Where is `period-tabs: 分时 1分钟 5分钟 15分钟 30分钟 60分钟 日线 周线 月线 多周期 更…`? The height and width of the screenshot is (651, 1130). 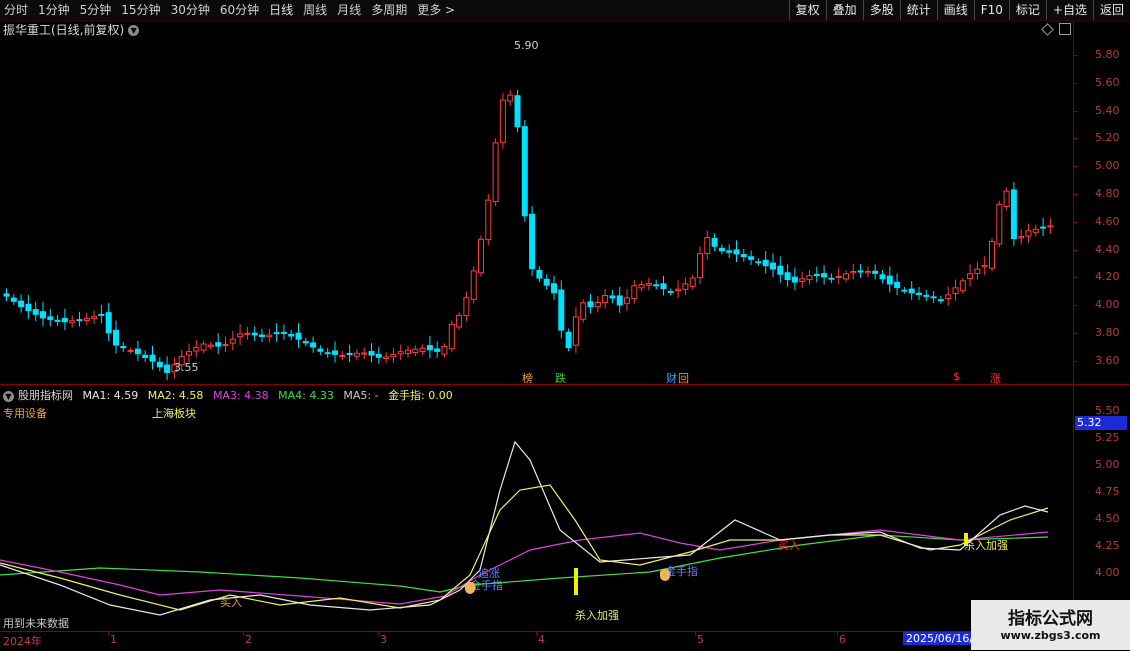 period-tabs: 分时 1分钟 5分钟 15分钟 30分钟 60分钟 日线 周线 月线 多周期 更… is located at coordinates (229, 10).